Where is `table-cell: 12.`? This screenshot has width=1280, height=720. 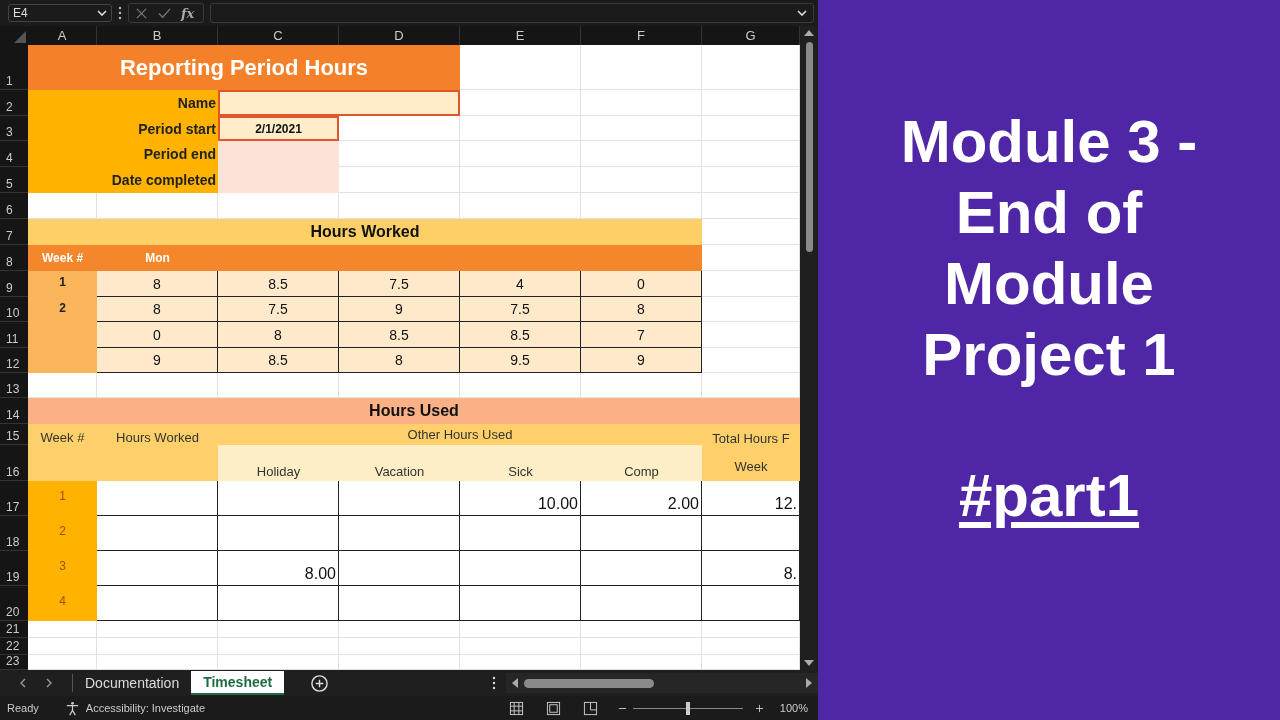
table-cell: 12. is located at coordinates (751, 498).